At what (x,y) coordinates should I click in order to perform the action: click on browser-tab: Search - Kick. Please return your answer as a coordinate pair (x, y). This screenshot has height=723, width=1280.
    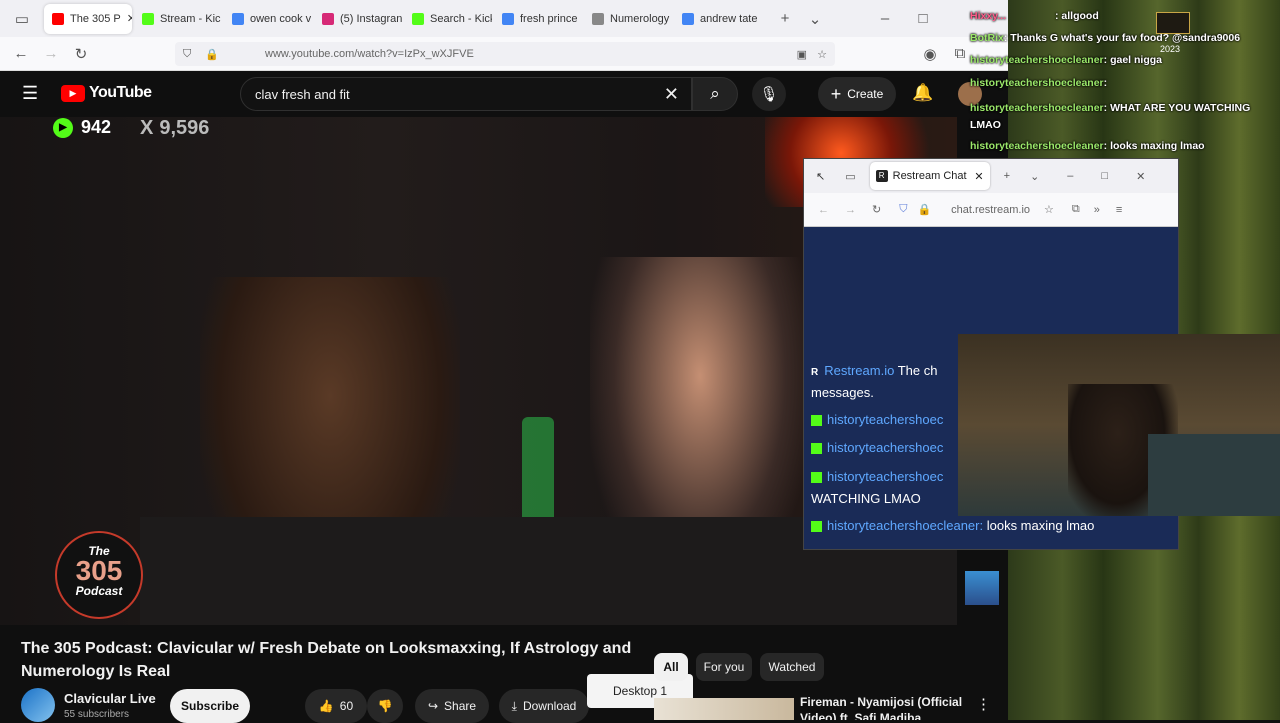
    Looking at the image, I should click on (448, 19).